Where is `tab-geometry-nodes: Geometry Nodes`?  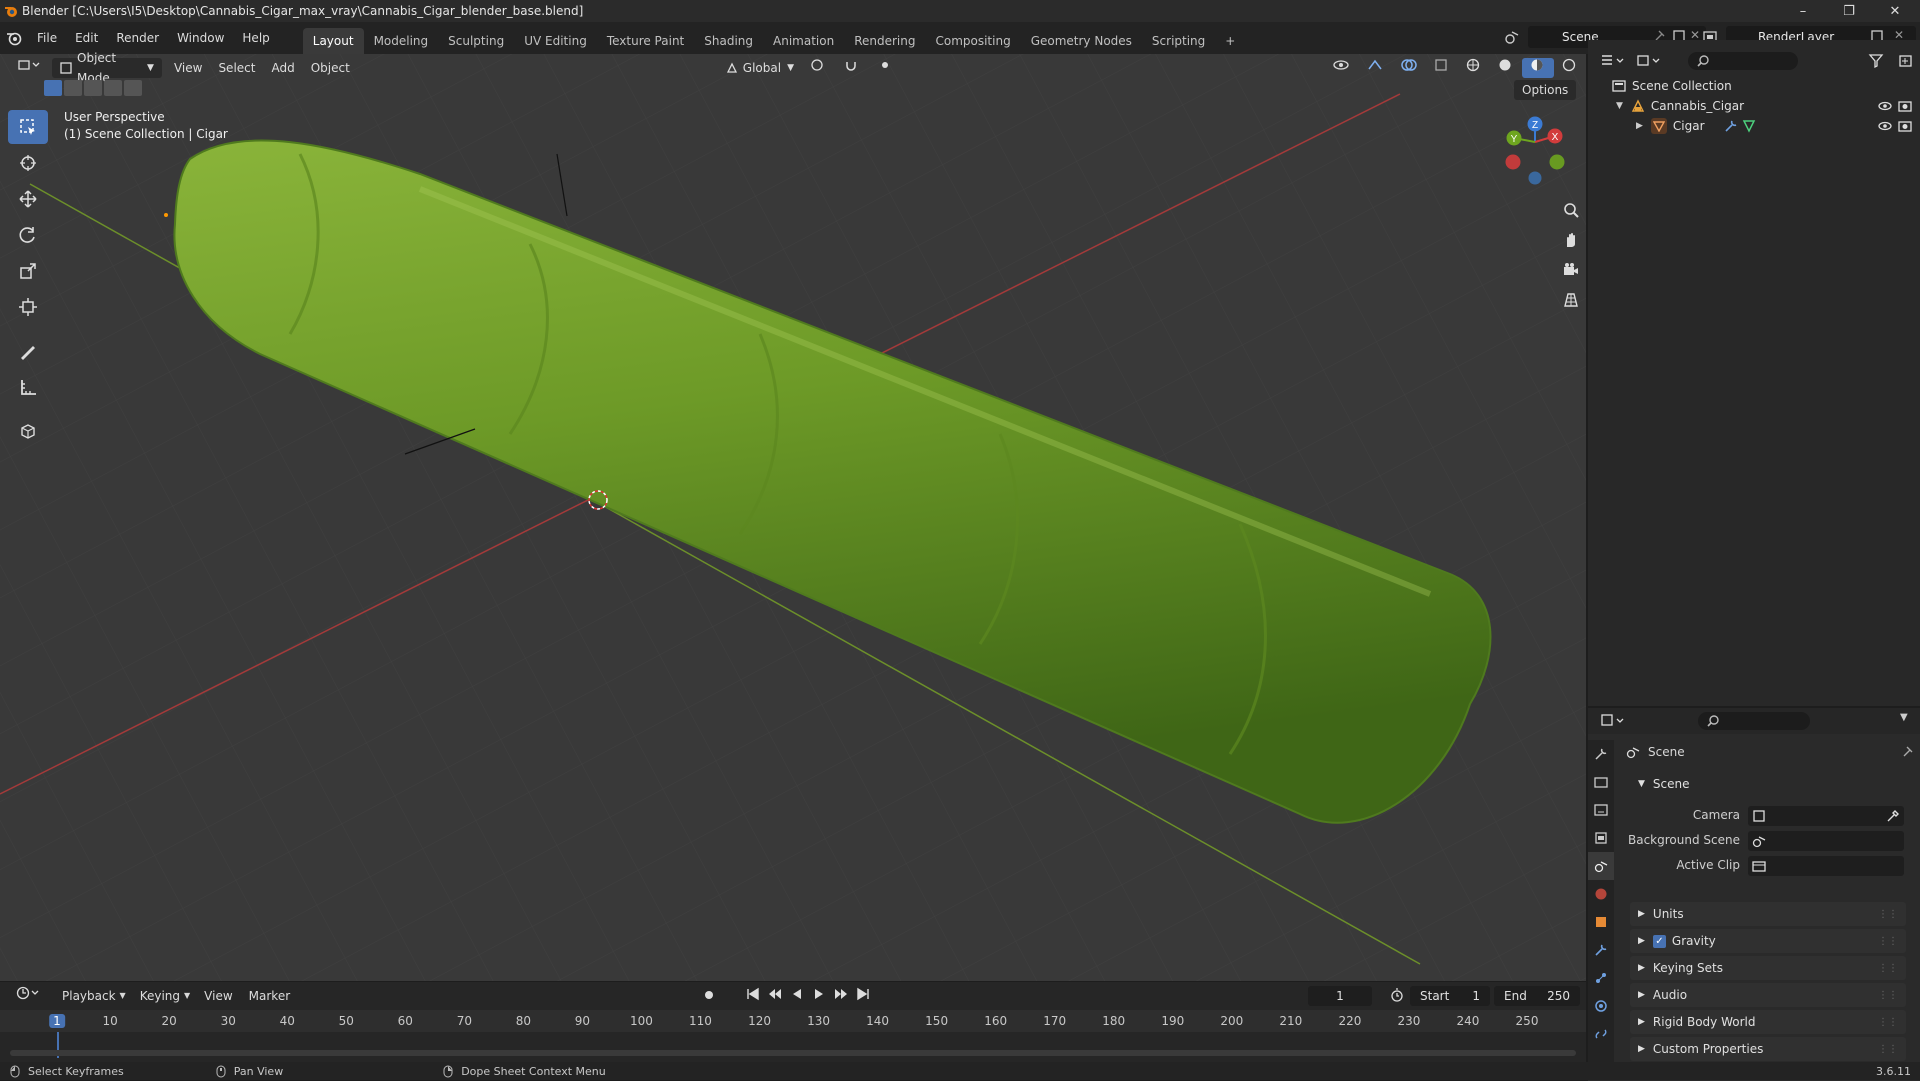 tab-geometry-nodes: Geometry Nodes is located at coordinates (1081, 41).